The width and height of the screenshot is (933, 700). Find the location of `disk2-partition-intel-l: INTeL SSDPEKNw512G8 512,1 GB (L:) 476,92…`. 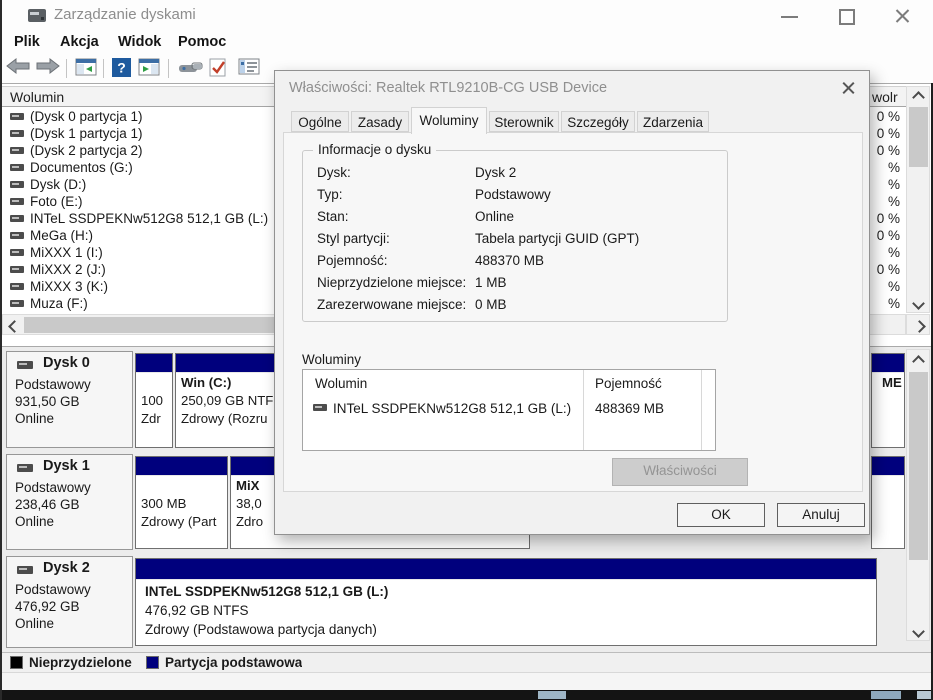

disk2-partition-intel-l: INTeL SSDPEKNw512G8 512,1 GB (L:) 476,92… is located at coordinates (506, 602).